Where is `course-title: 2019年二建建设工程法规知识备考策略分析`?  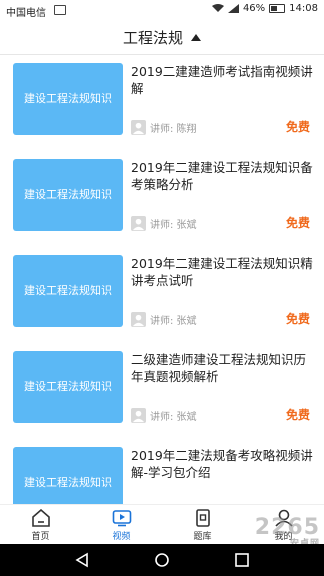
course-title: 2019年二建建设工程法规知识备考策略分析 is located at coordinates (222, 176).